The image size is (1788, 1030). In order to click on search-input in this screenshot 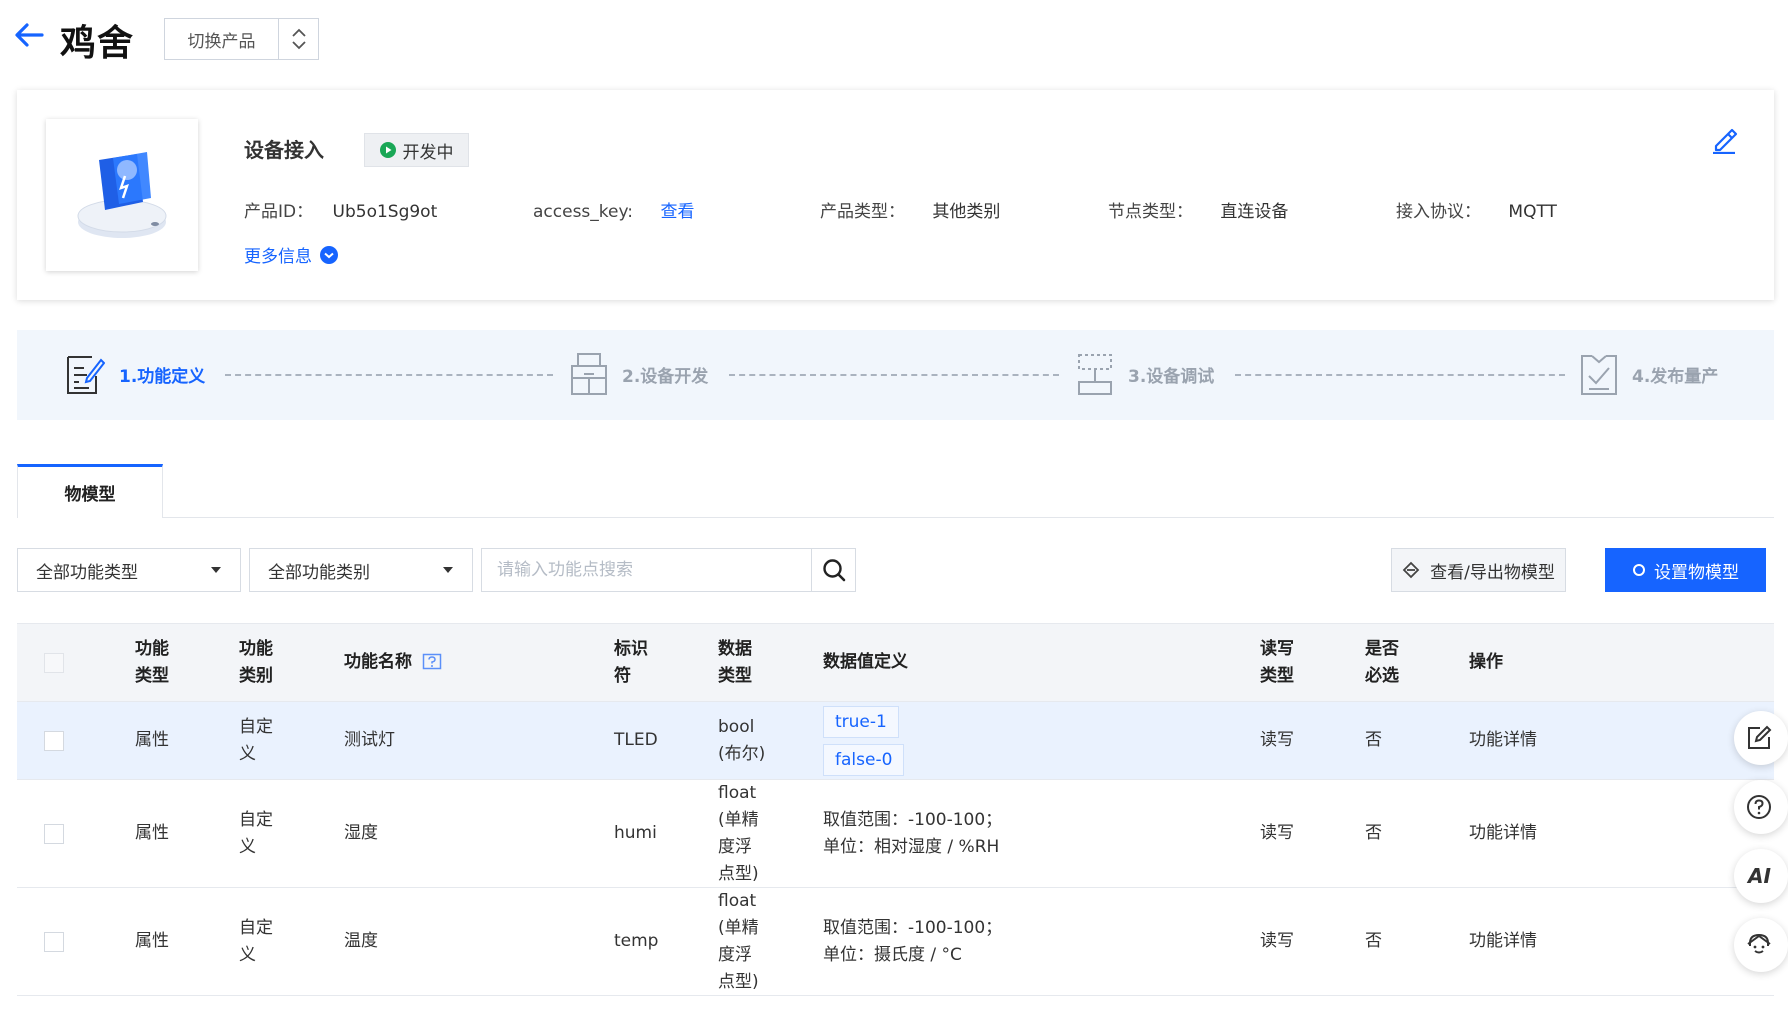, I will do `click(646, 570)`.